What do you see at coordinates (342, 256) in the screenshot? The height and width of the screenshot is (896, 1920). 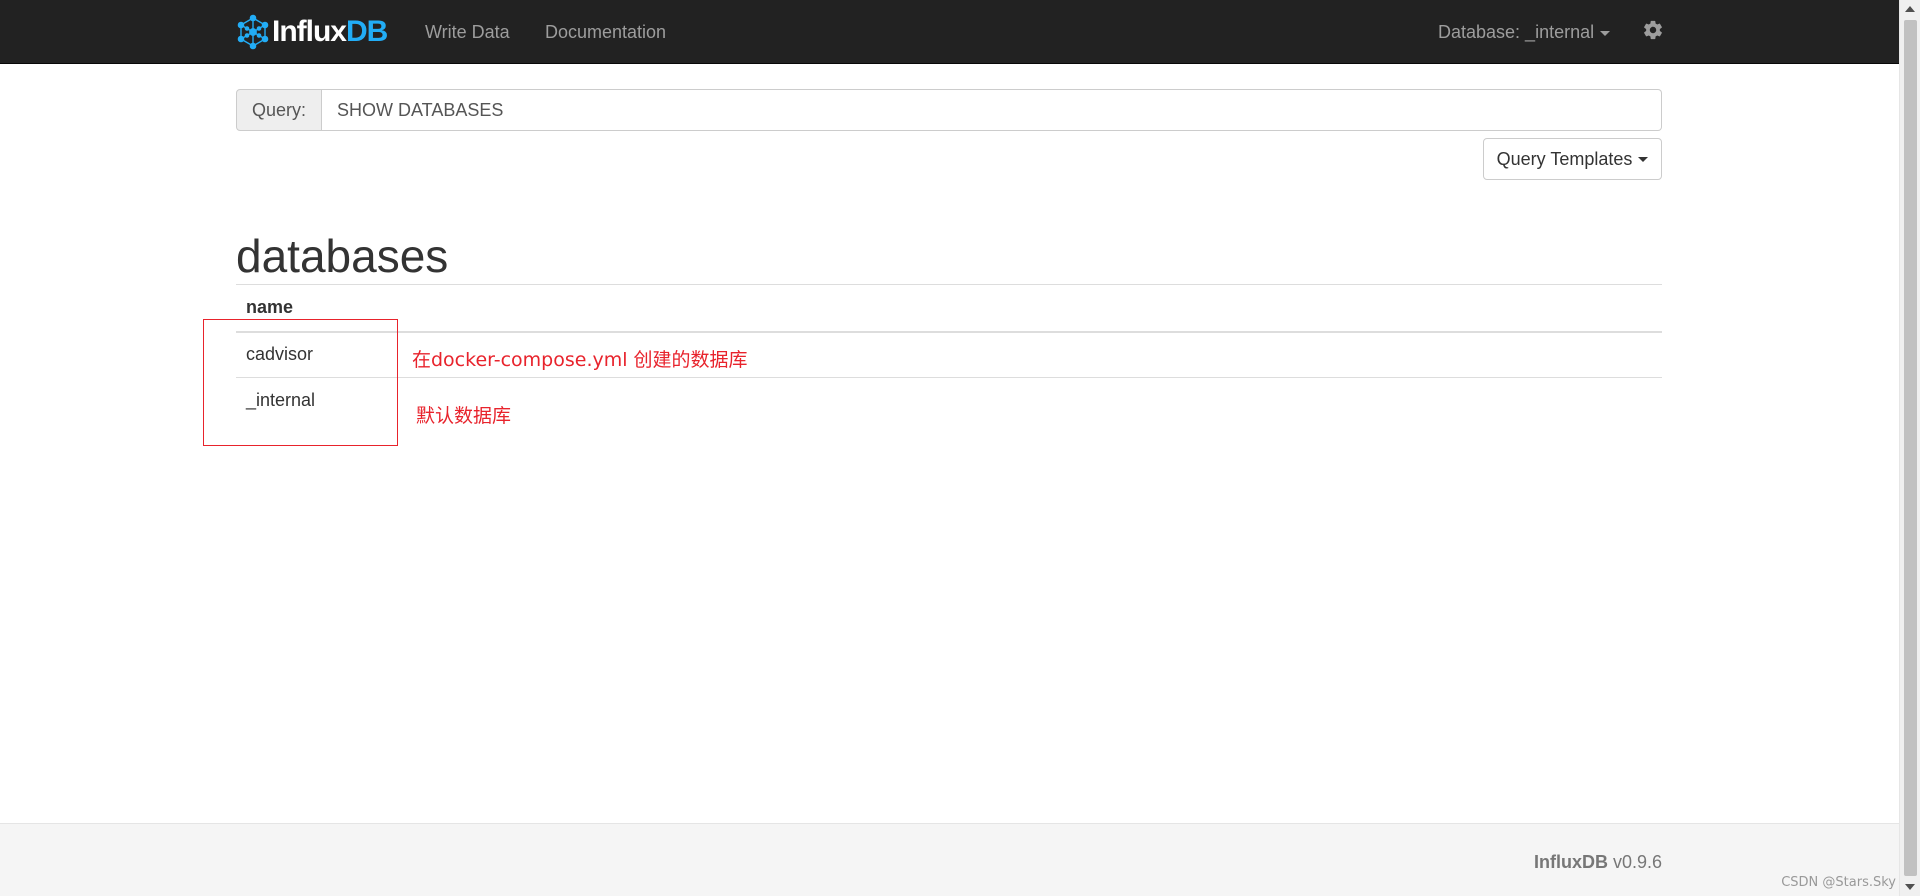 I see `series-title: databases` at bounding box center [342, 256].